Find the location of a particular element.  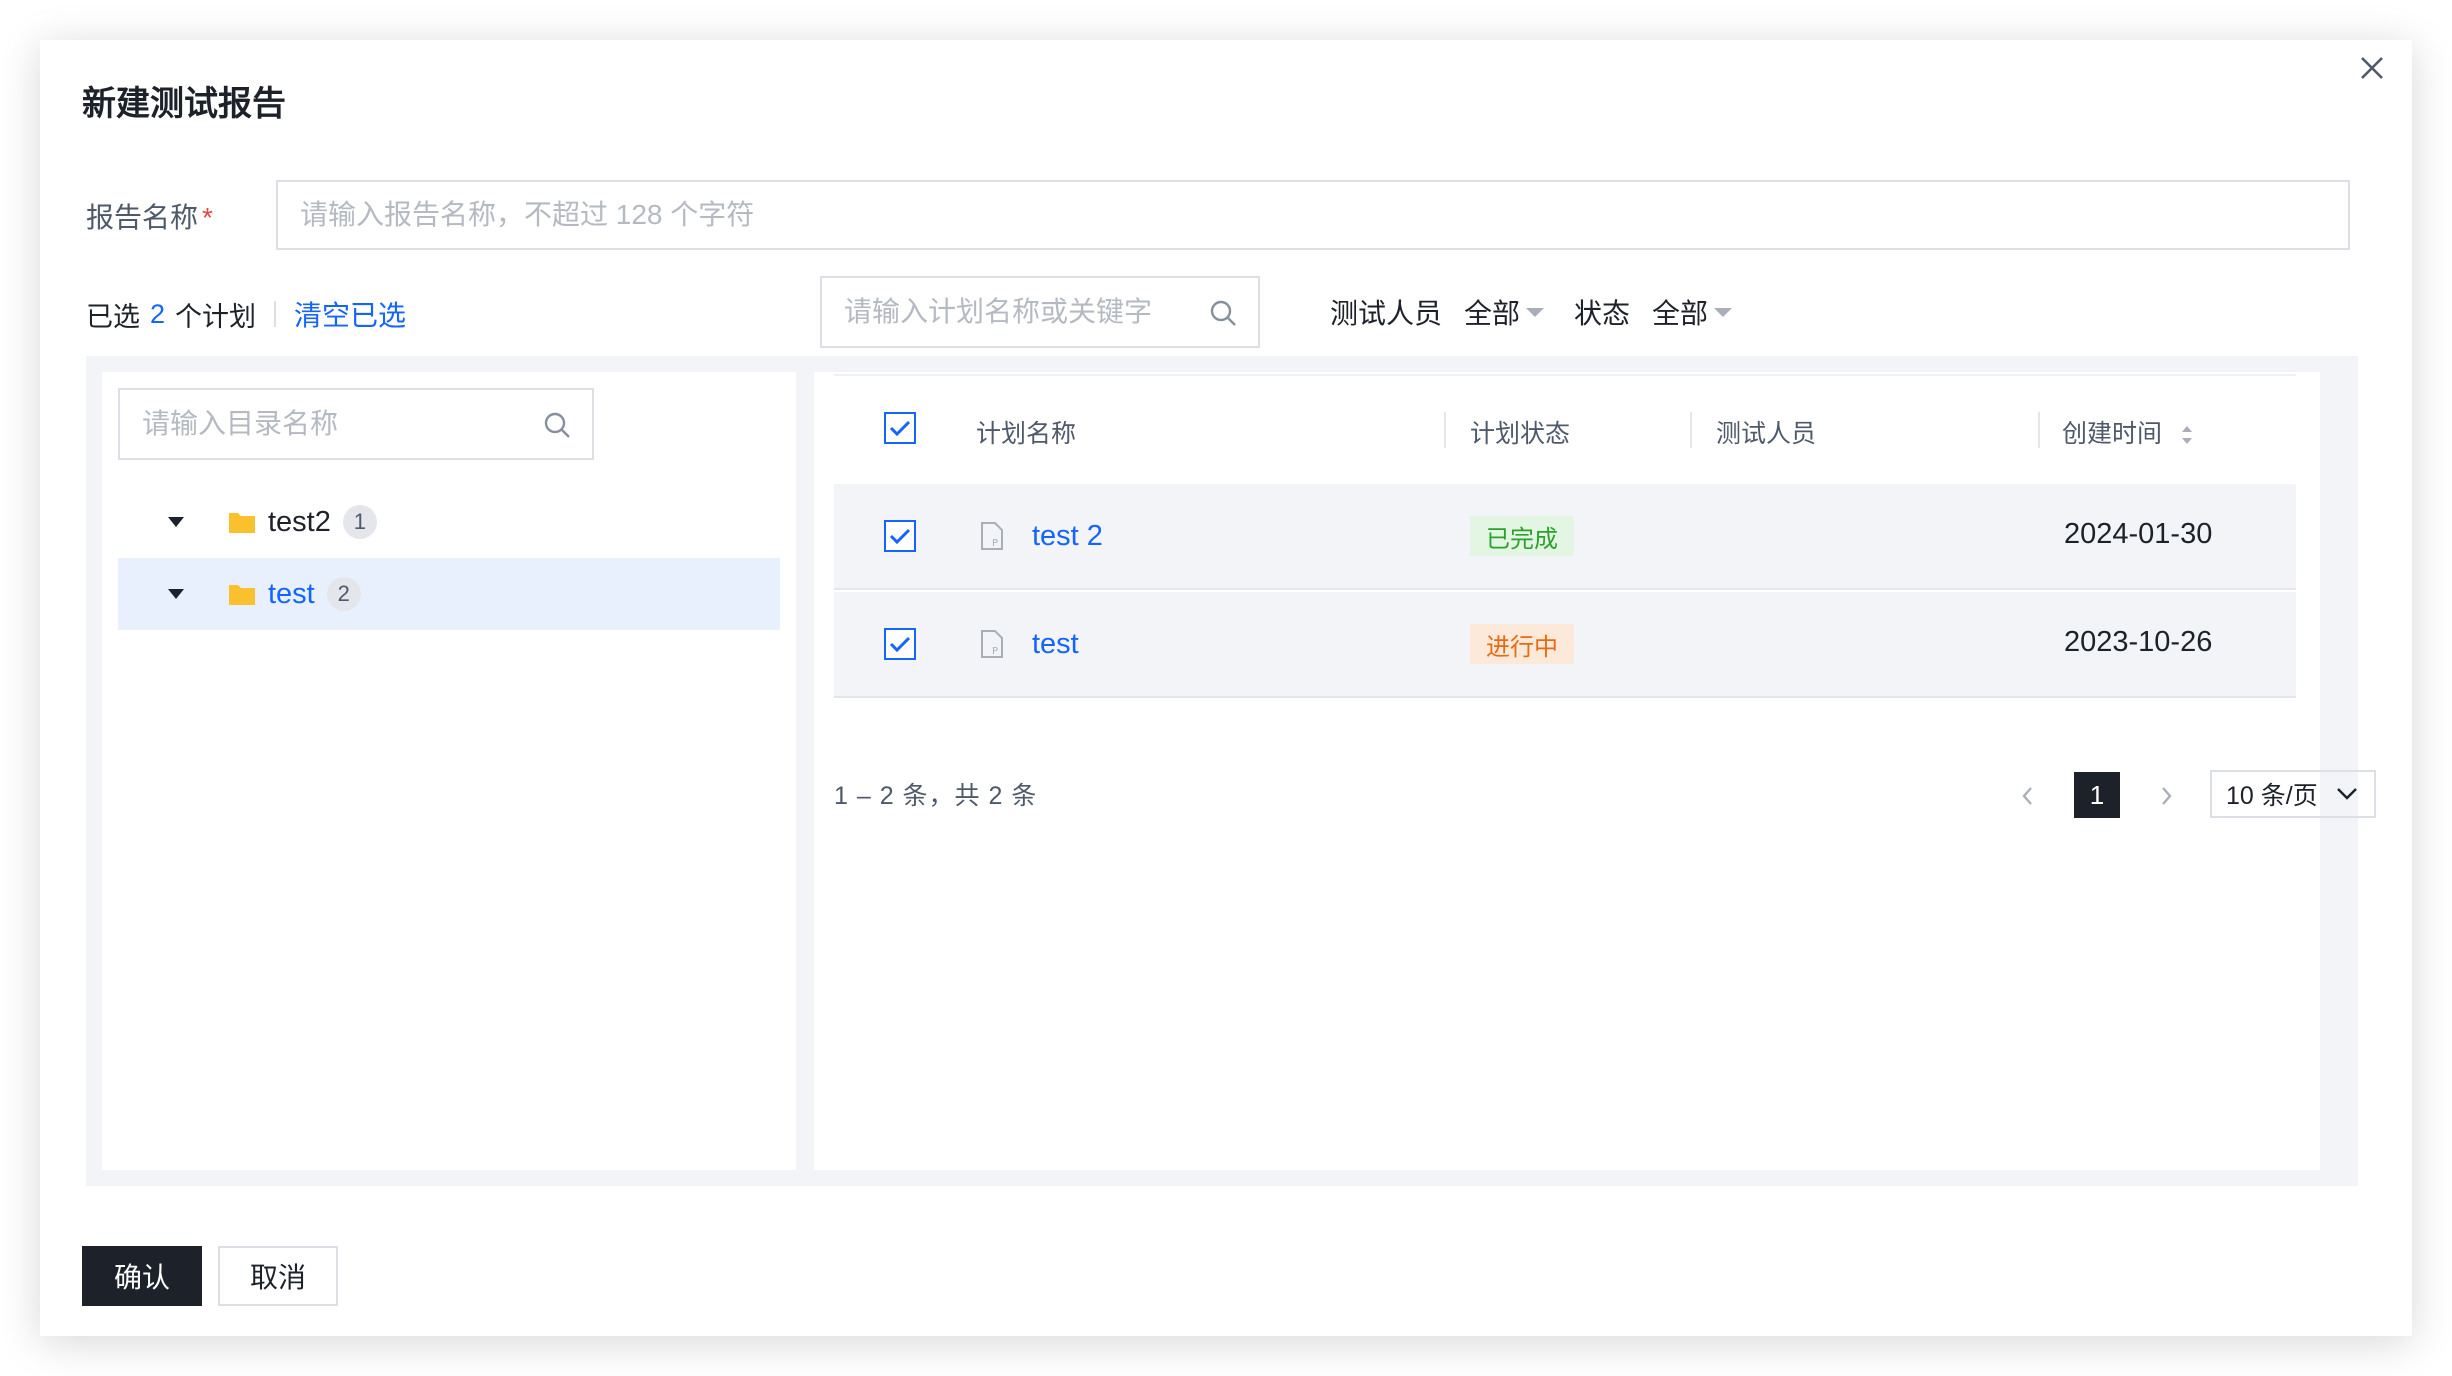

table-row: P test 2 已完成 2024-01-30 is located at coordinates (1565, 537).